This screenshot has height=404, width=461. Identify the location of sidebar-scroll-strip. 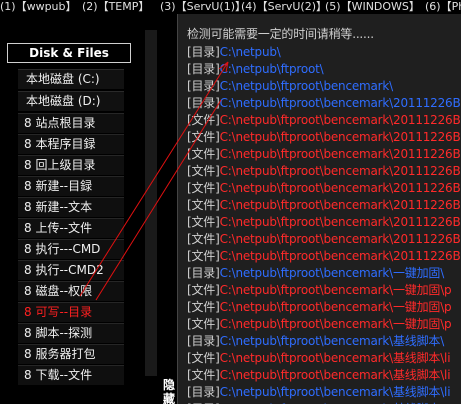
(151, 203).